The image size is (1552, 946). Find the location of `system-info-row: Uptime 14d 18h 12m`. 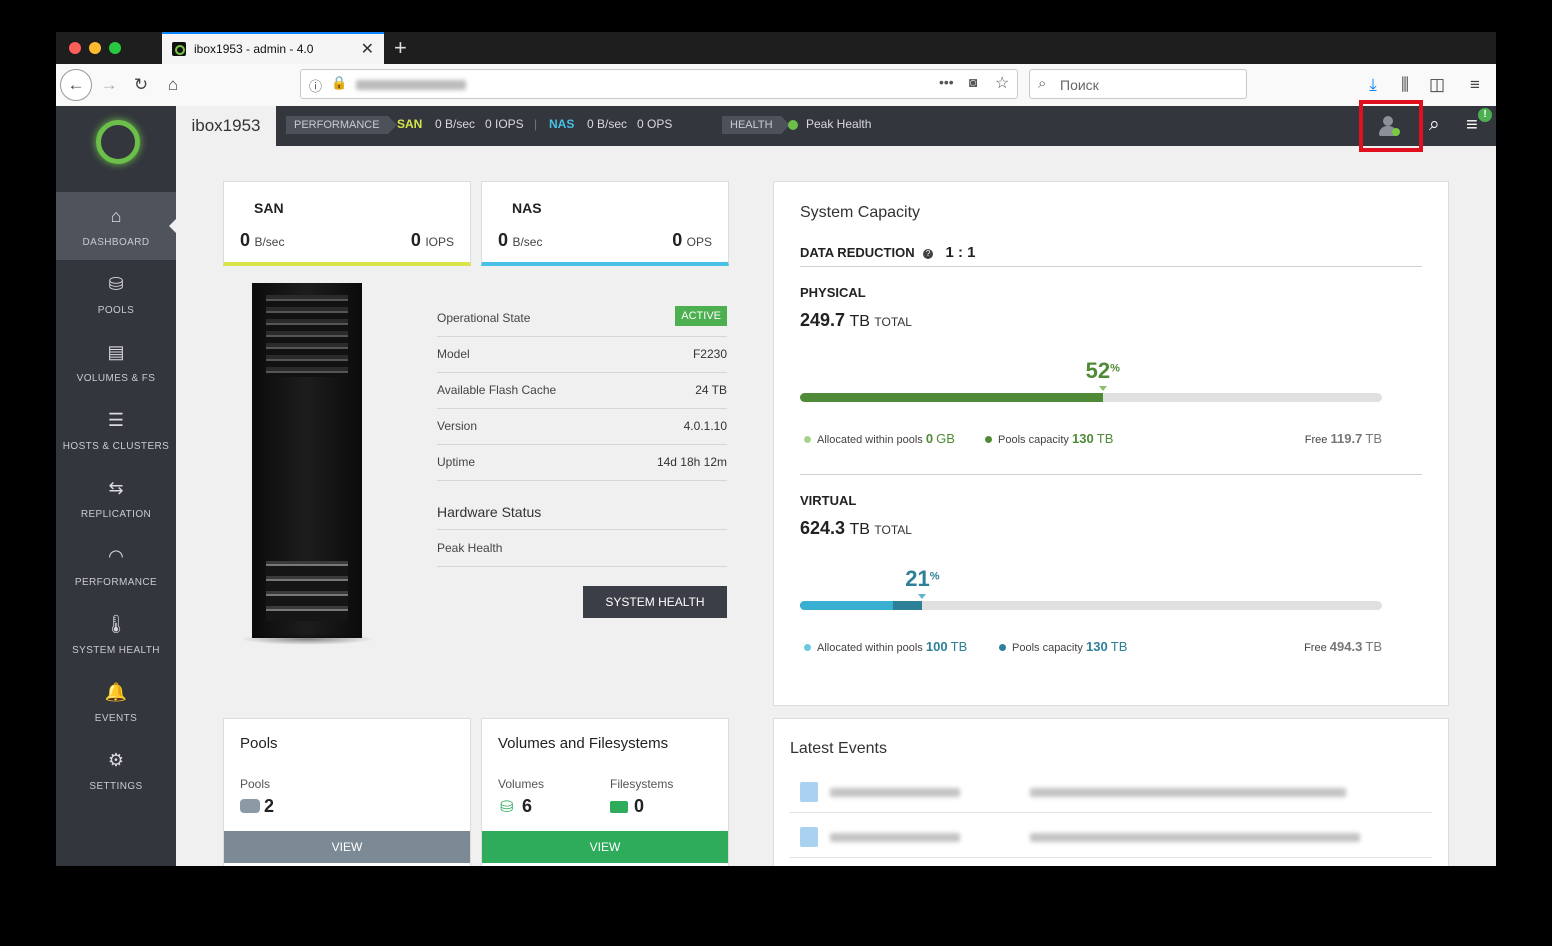

system-info-row: Uptime 14d 18h 12m is located at coordinates (582, 462).